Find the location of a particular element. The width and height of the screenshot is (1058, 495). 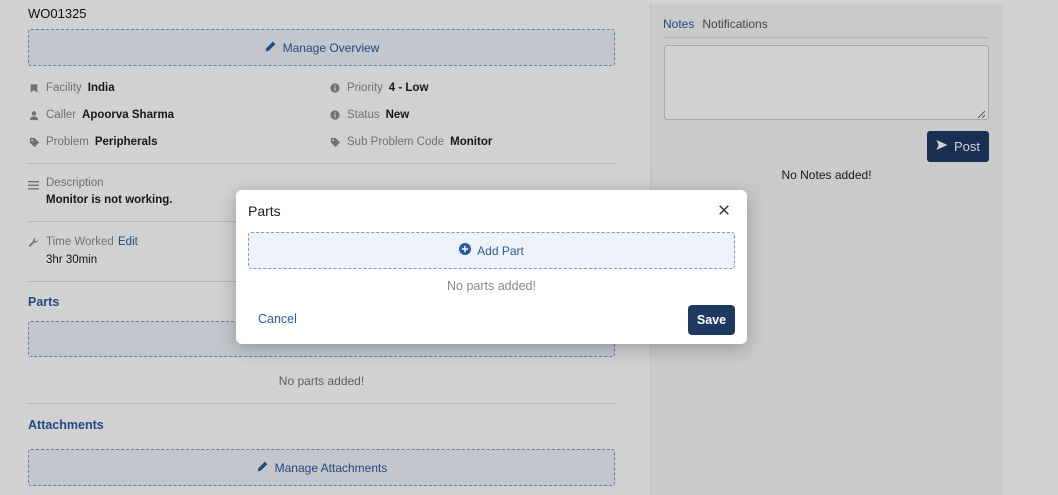

modal-title: Parts is located at coordinates (264, 211).